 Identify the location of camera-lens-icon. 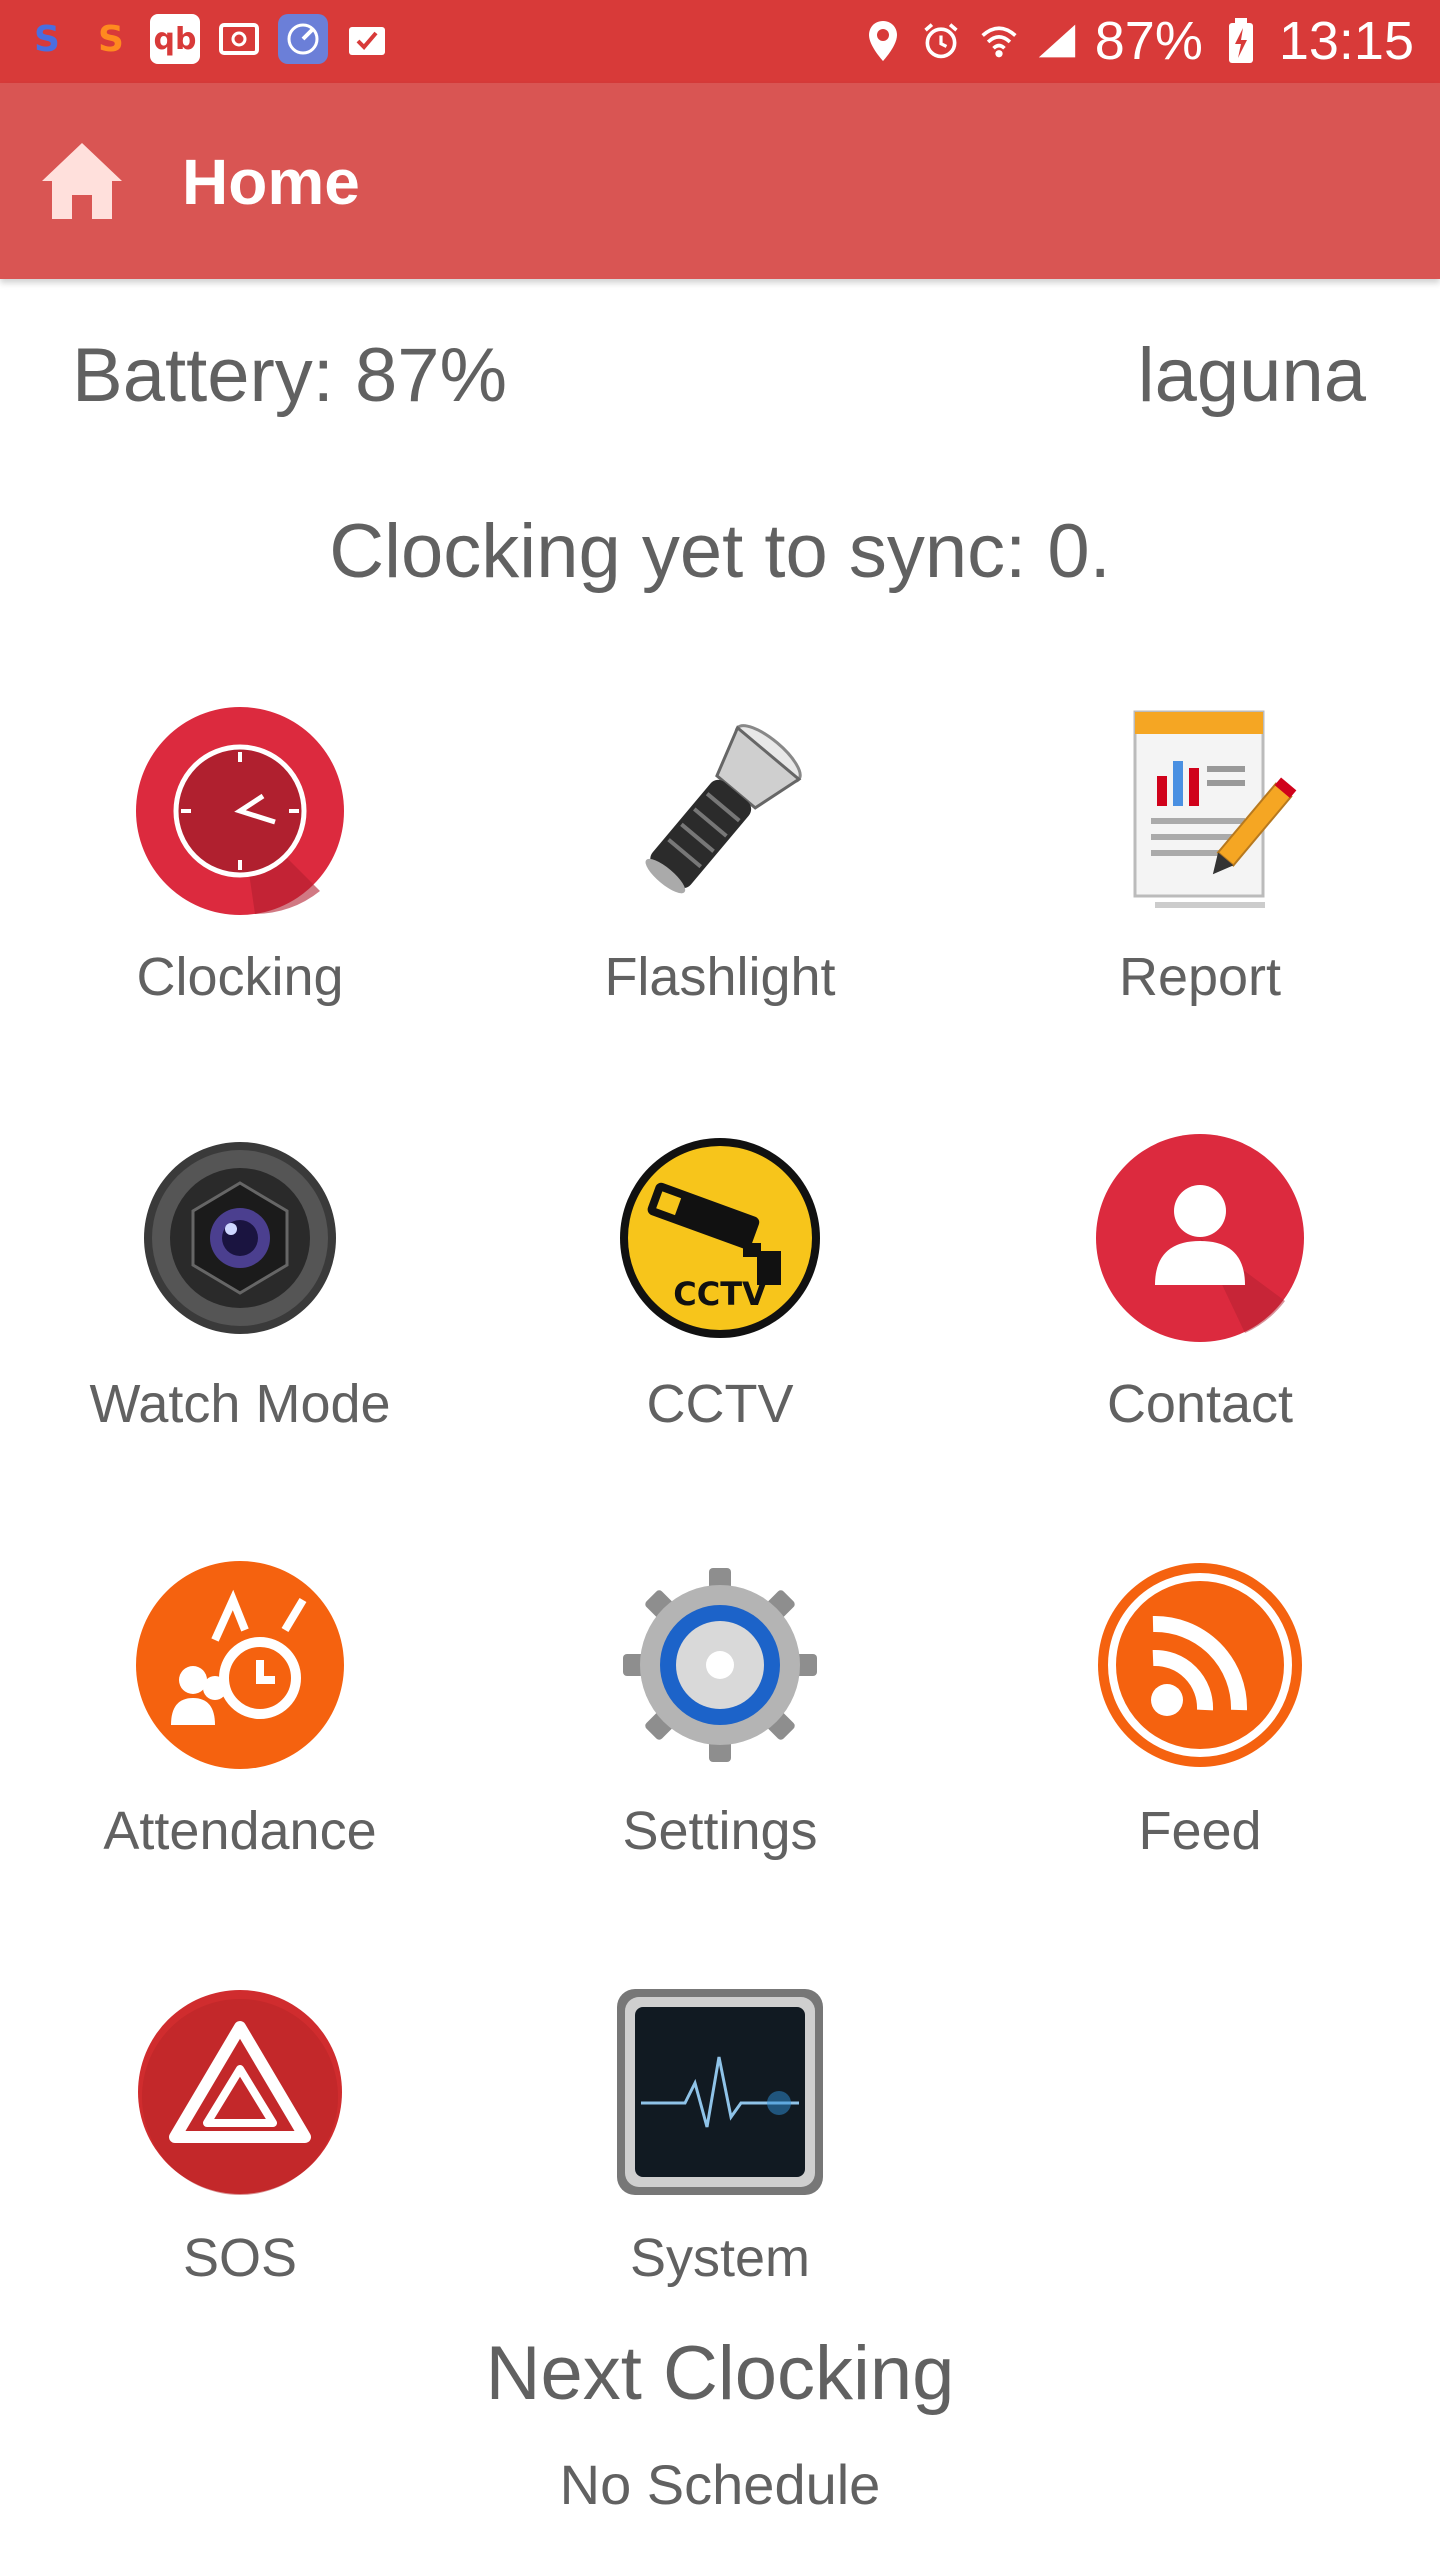
(240, 1238).